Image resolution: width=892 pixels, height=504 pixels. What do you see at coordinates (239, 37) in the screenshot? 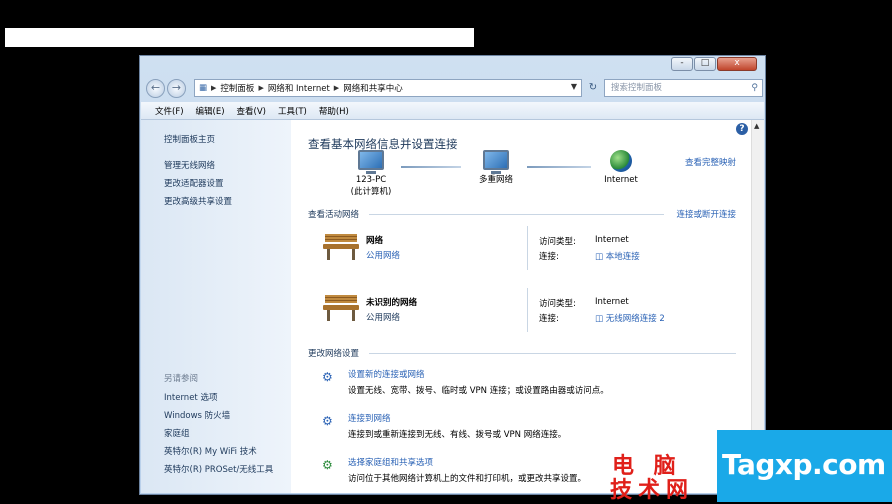
I see `top-white-bar` at bounding box center [239, 37].